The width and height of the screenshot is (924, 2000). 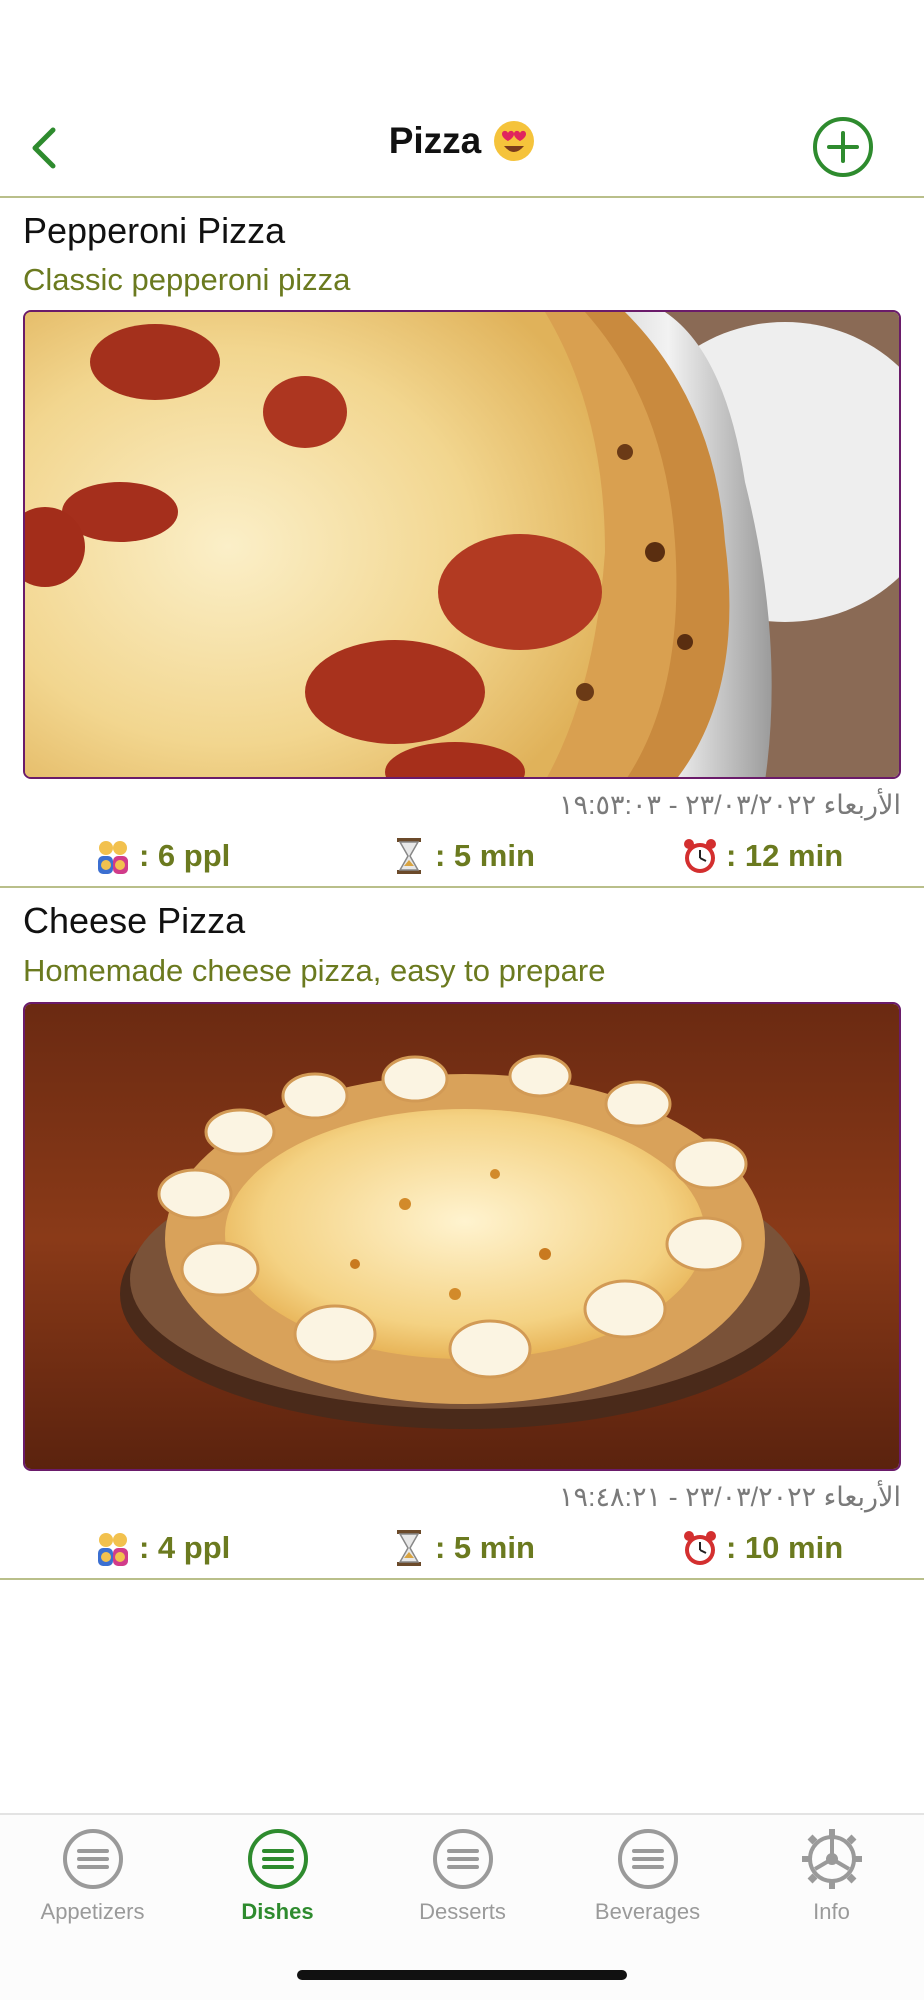 I want to click on tab-label: Beverages, so click(x=647, y=1911).